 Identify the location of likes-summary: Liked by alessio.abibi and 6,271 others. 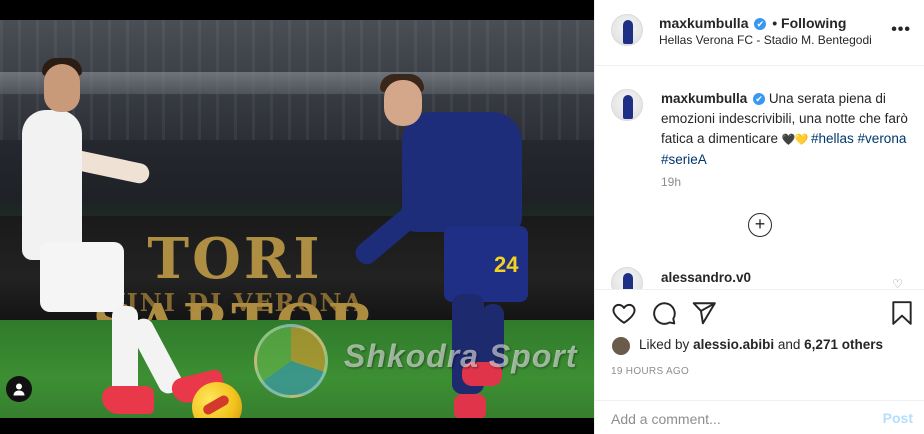
(747, 344).